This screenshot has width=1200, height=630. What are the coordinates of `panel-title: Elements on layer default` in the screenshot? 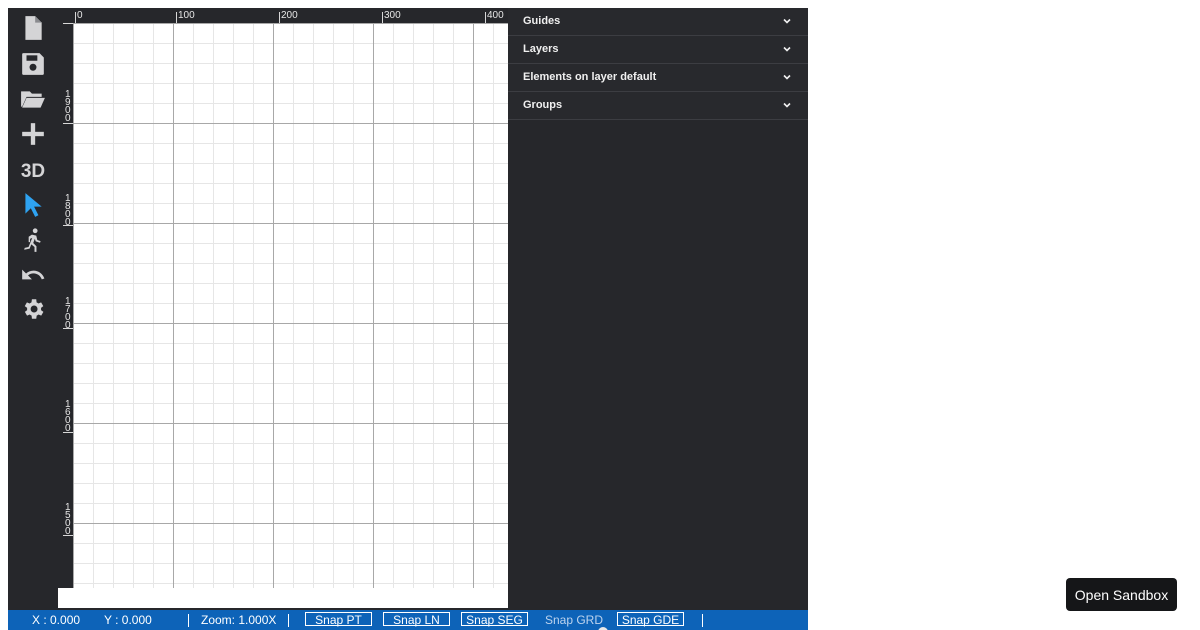 It's located at (590, 77).